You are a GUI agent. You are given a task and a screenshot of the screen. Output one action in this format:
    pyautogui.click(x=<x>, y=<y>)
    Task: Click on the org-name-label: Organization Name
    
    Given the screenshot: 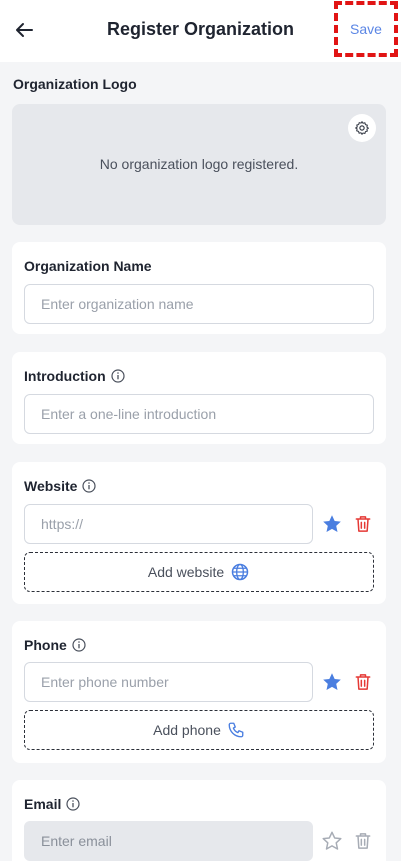 What is the action you would take?
    pyautogui.click(x=88, y=266)
    